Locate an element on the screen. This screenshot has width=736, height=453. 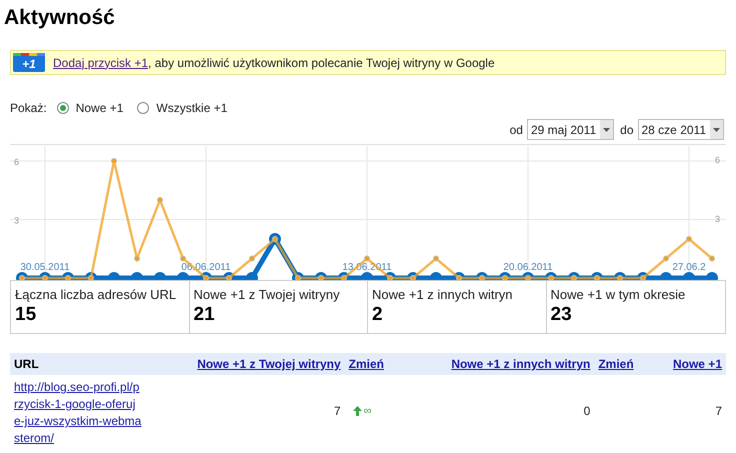
column-sort-link: Nowe +1 z Twojej witryny is located at coordinates (269, 364).